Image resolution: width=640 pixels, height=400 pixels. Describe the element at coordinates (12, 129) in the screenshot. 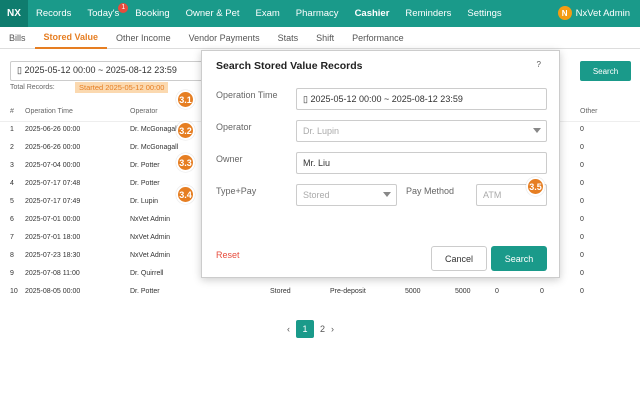

I see `cell-n: 1` at that location.